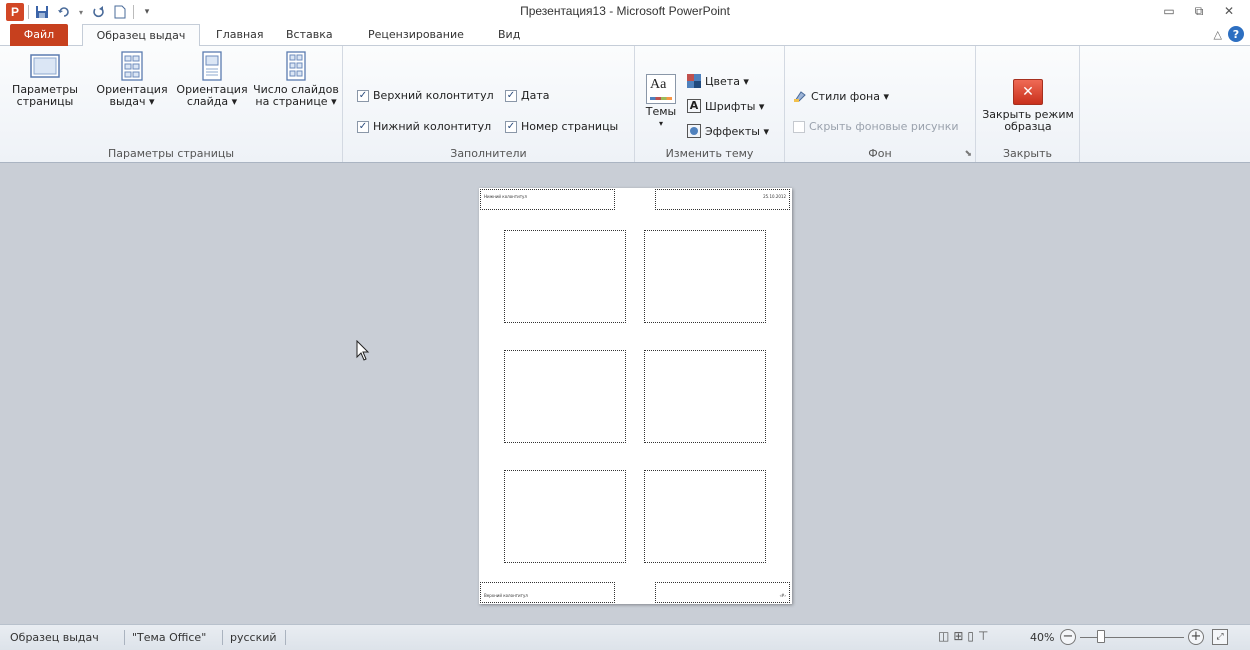 This screenshot has width=1250, height=650. I want to click on status-language: русский, so click(253, 637).